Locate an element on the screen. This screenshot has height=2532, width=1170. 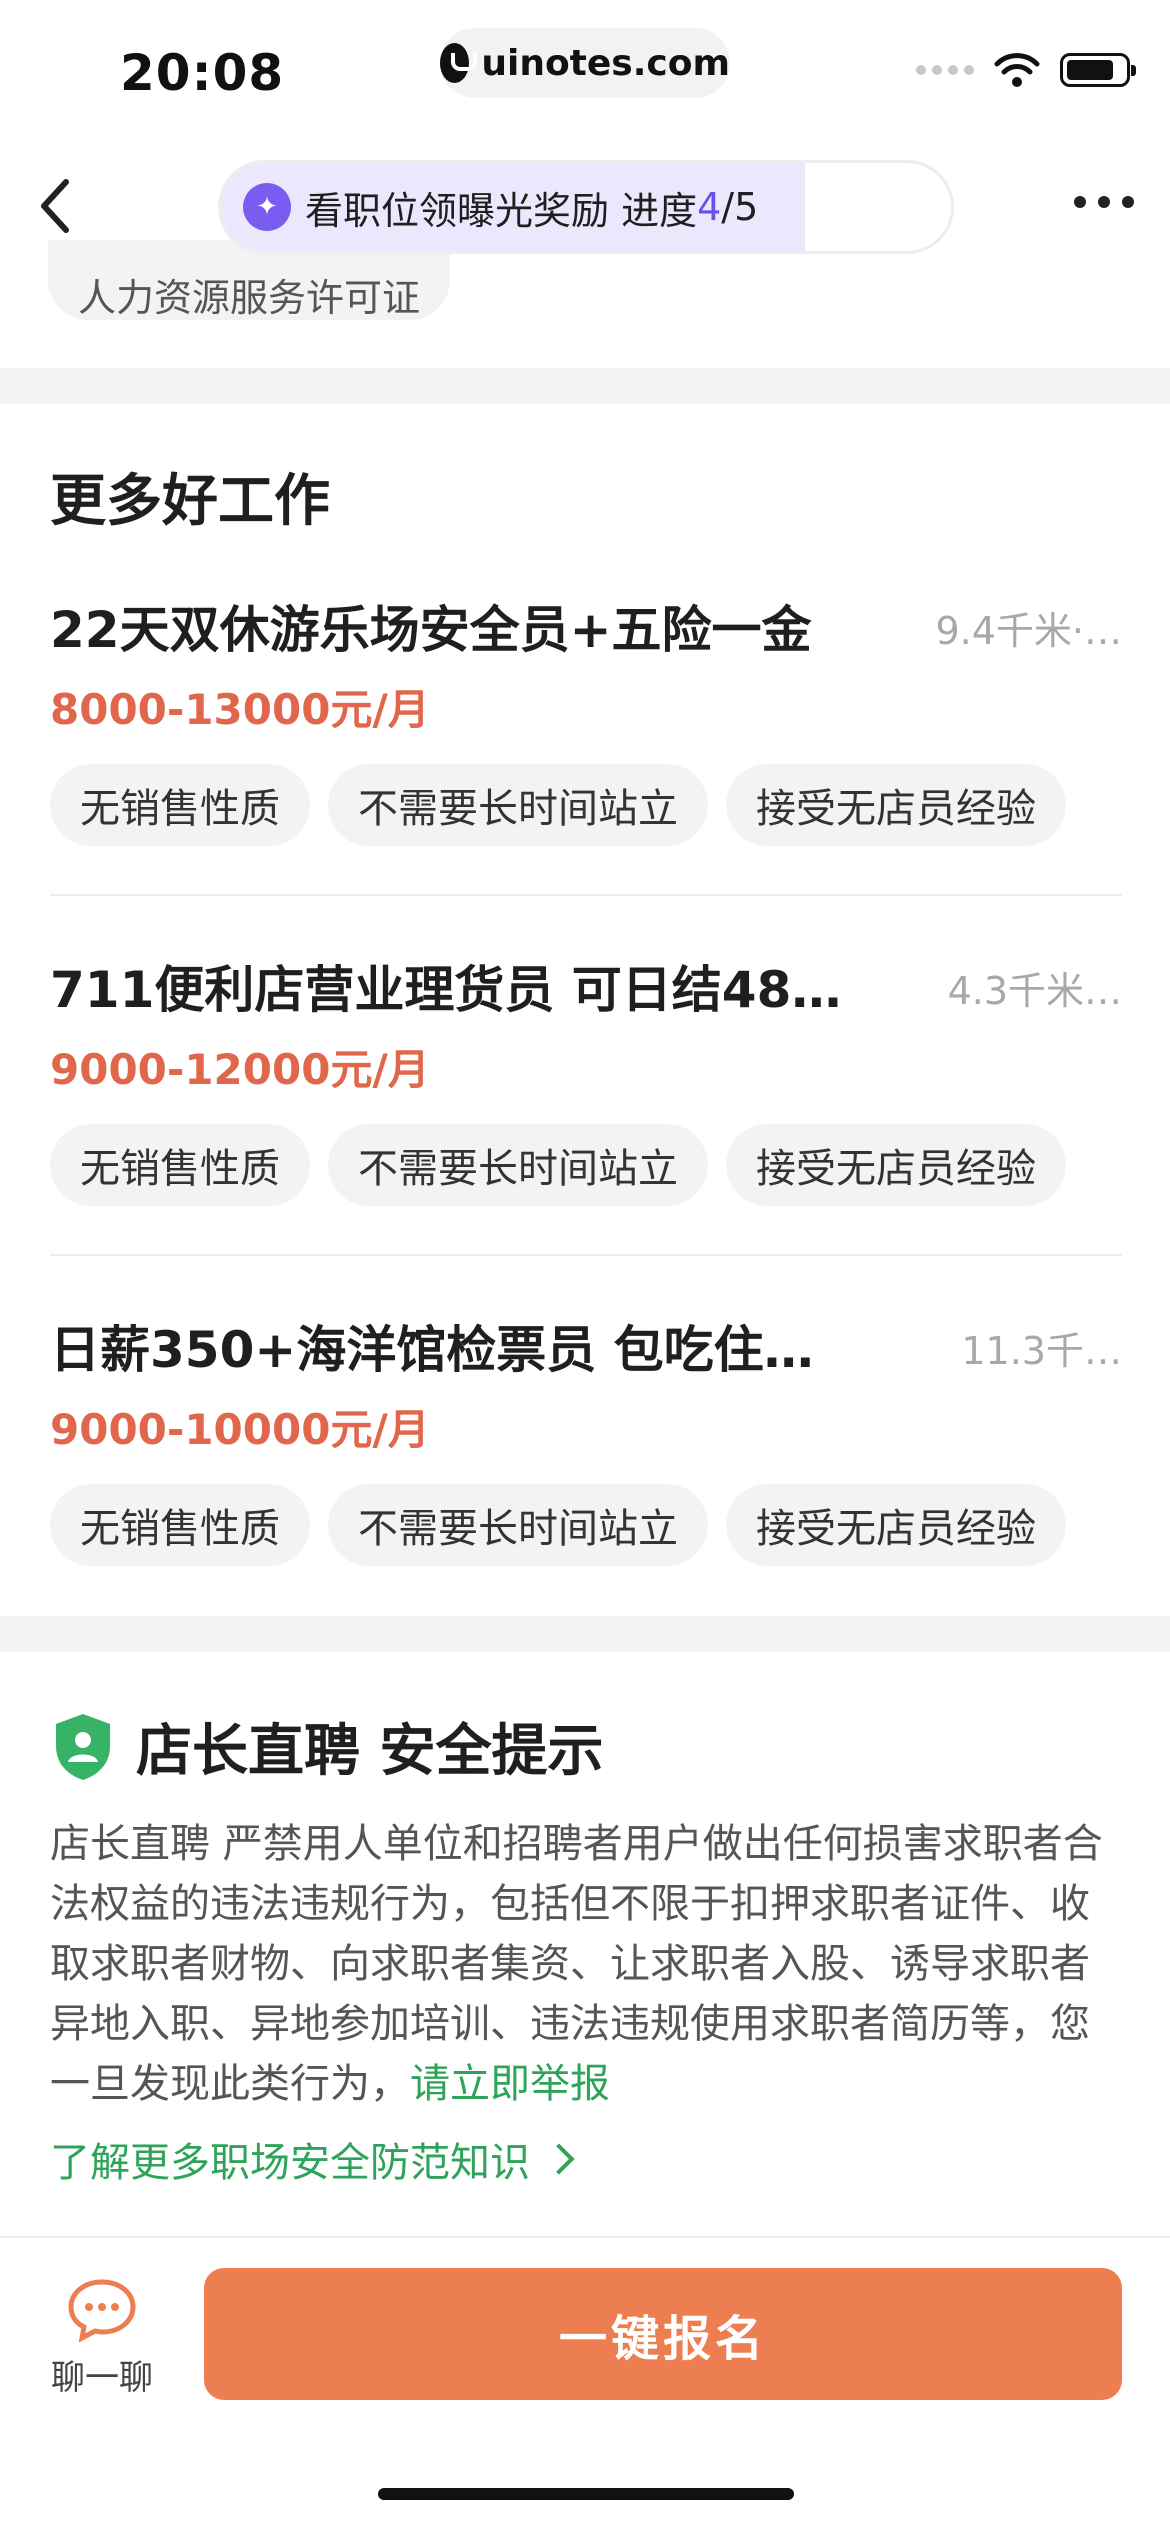
progress-current: 4 is located at coordinates (709, 207).